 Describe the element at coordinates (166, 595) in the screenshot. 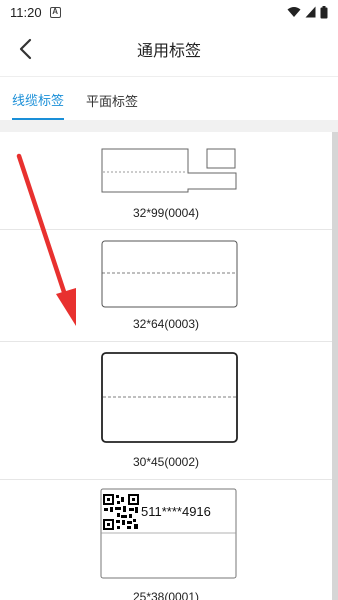

I see `label-name: 25*38(0001)` at that location.